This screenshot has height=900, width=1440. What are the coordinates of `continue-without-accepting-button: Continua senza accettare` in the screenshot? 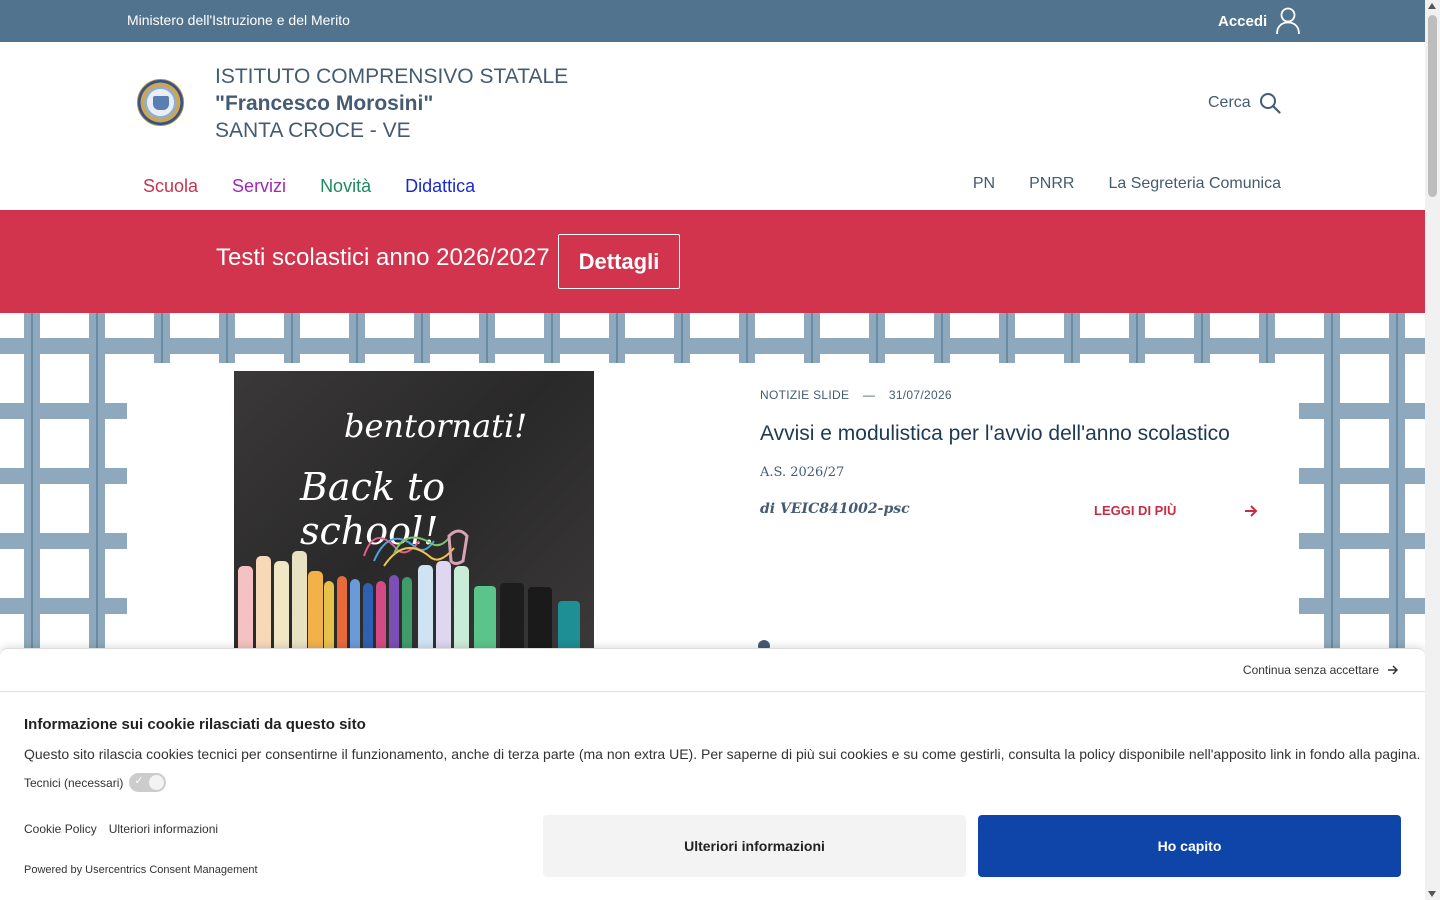 It's located at (1321, 670).